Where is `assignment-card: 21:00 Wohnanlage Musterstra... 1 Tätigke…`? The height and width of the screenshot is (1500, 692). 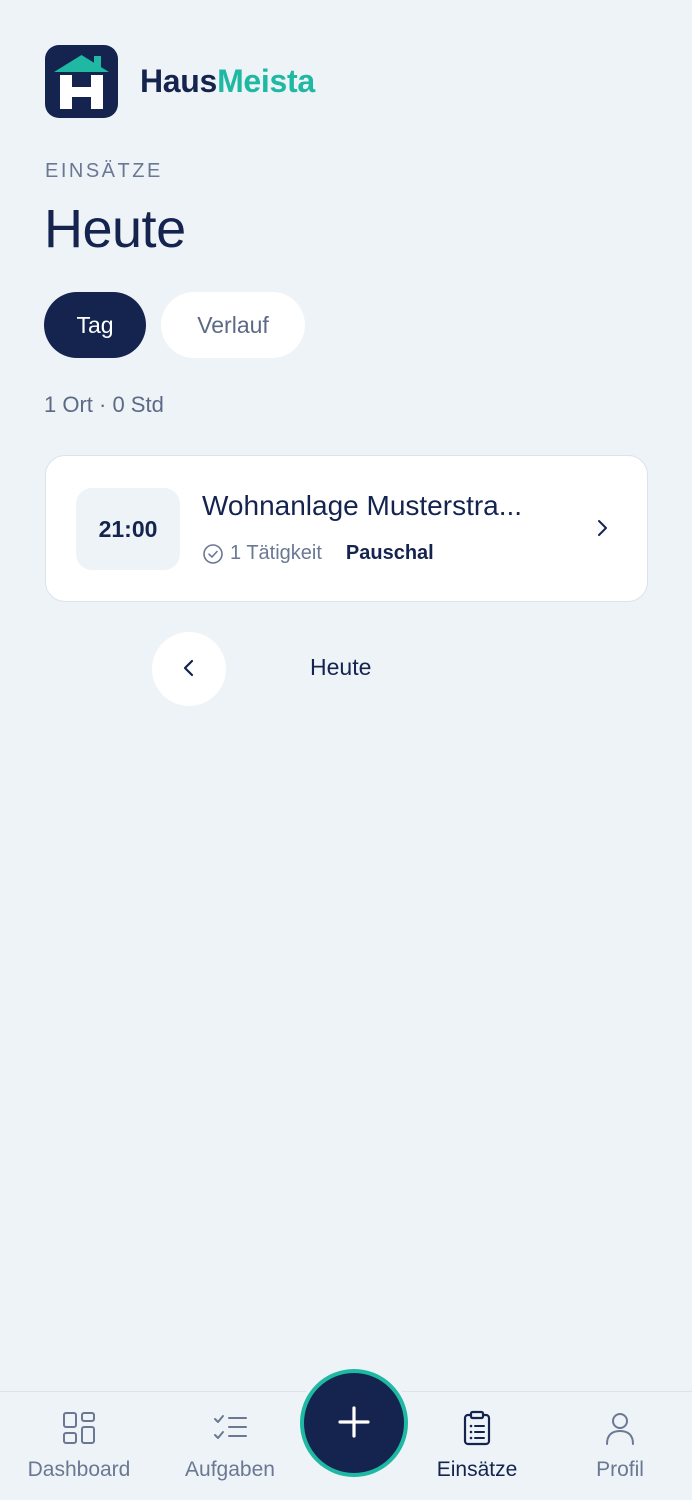 assignment-card: 21:00 Wohnanlage Musterstra... 1 Tätigke… is located at coordinates (346, 528).